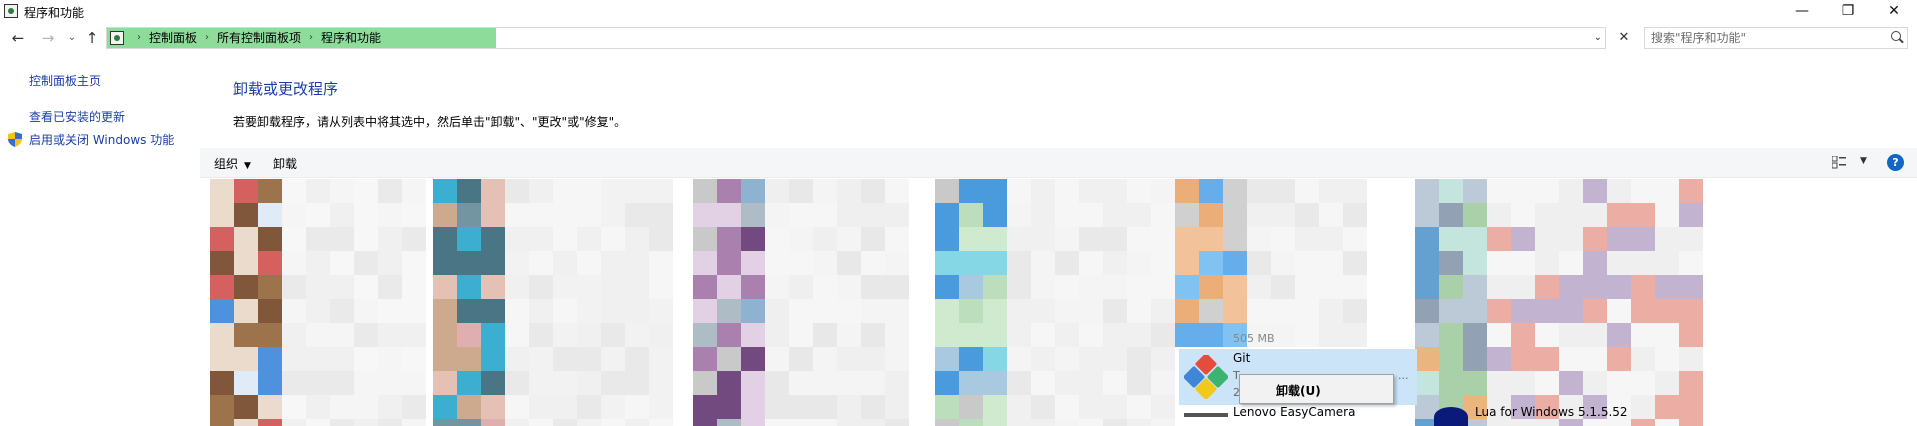 Image resolution: width=1917 pixels, height=426 pixels. I want to click on address-bar: › 控制面板 › 所有控制面板项 › 程序和功能 ⌄, so click(856, 38).